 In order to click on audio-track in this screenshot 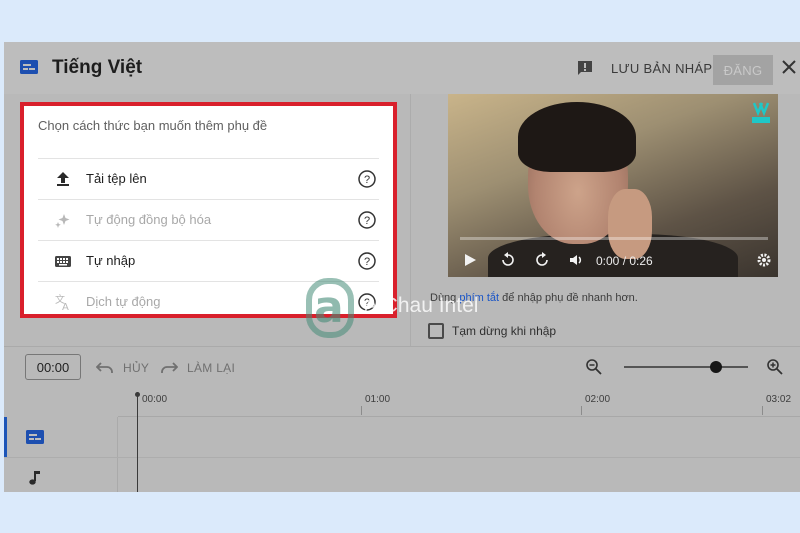, I will do `click(61, 475)`.